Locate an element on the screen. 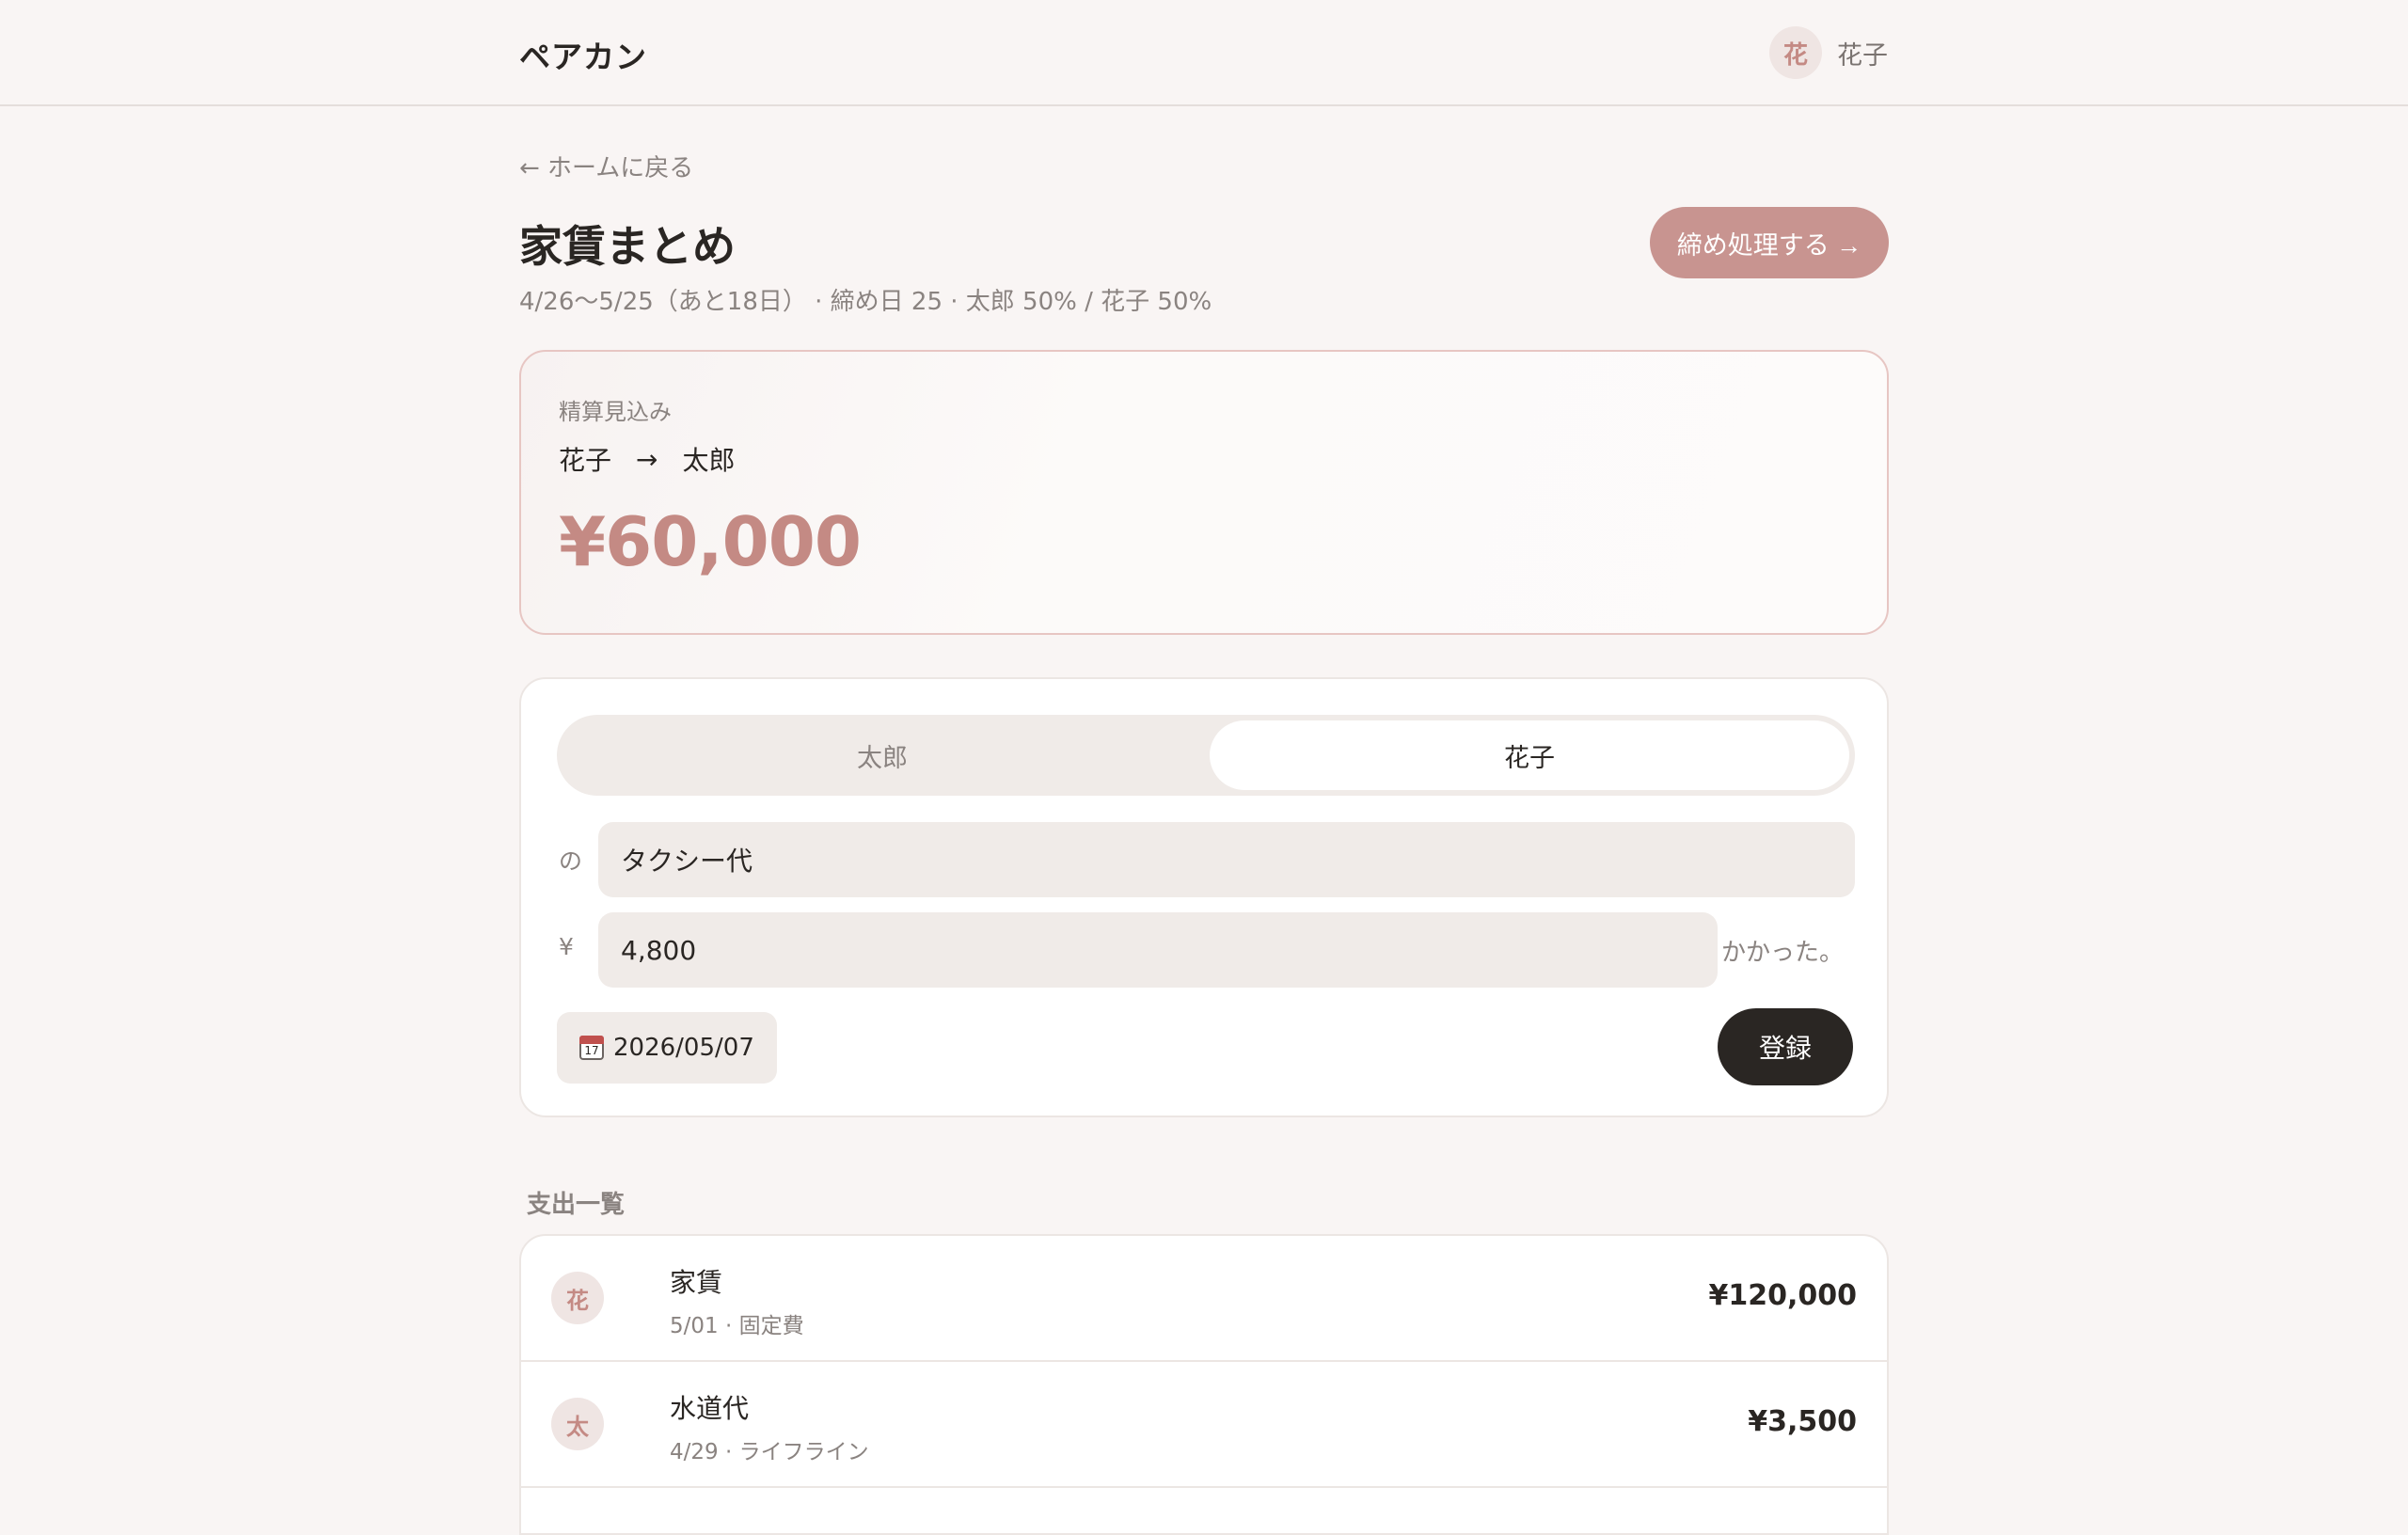 The height and width of the screenshot is (1535, 2408). settlement-amount: ¥60,000 is located at coordinates (711, 541).